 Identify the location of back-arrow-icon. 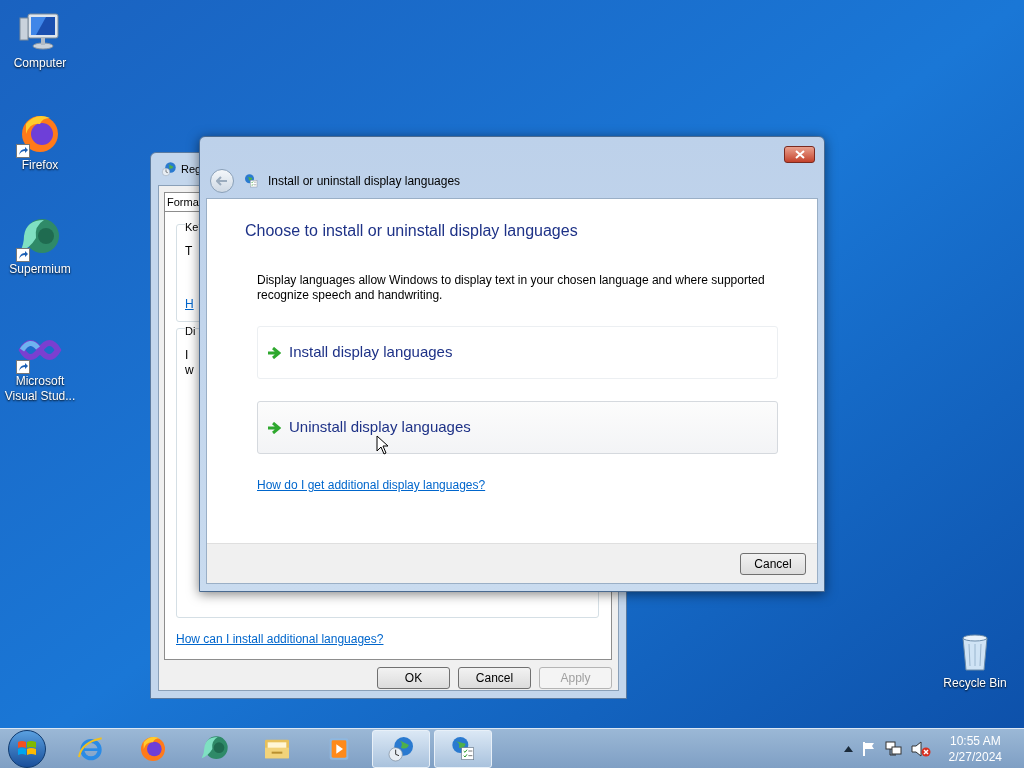
(222, 180).